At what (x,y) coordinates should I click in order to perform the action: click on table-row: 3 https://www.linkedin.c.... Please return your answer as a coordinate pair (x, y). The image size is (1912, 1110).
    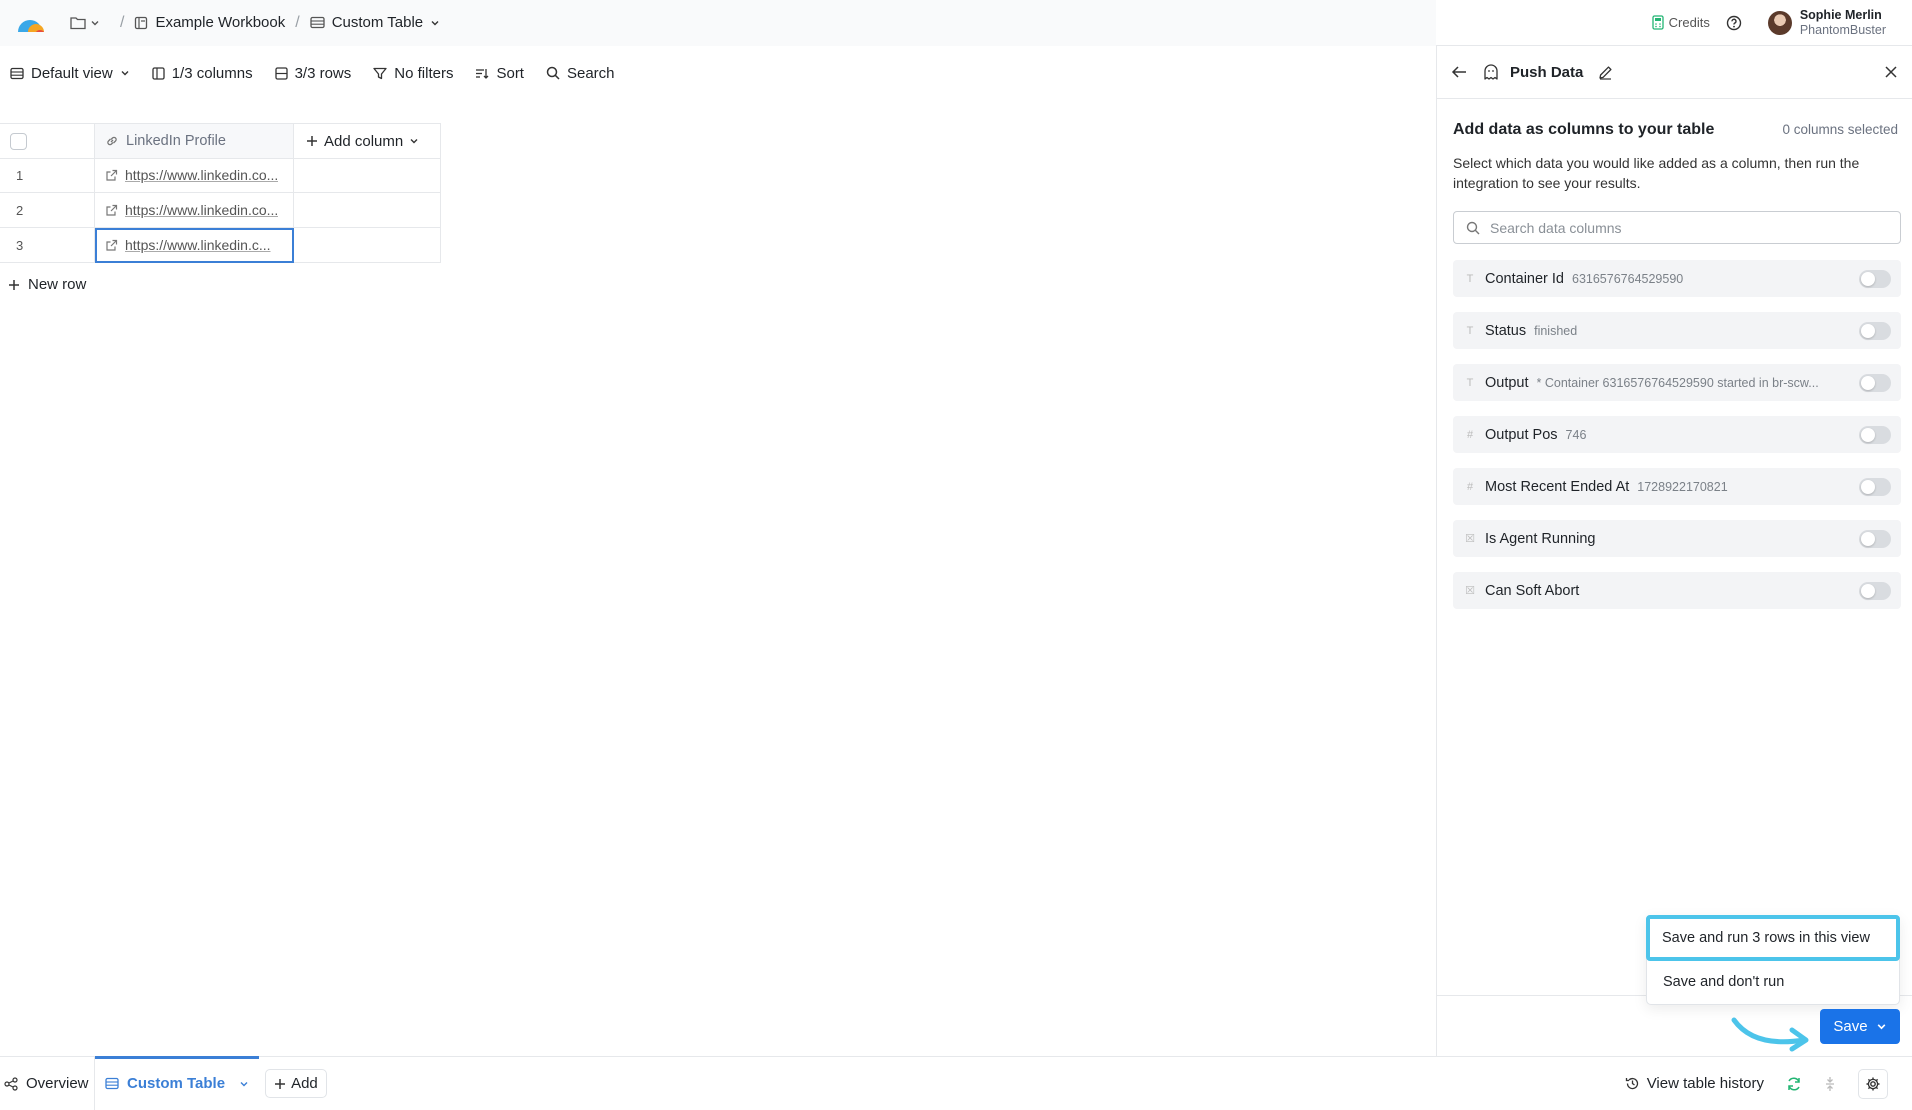
    Looking at the image, I should click on (220, 245).